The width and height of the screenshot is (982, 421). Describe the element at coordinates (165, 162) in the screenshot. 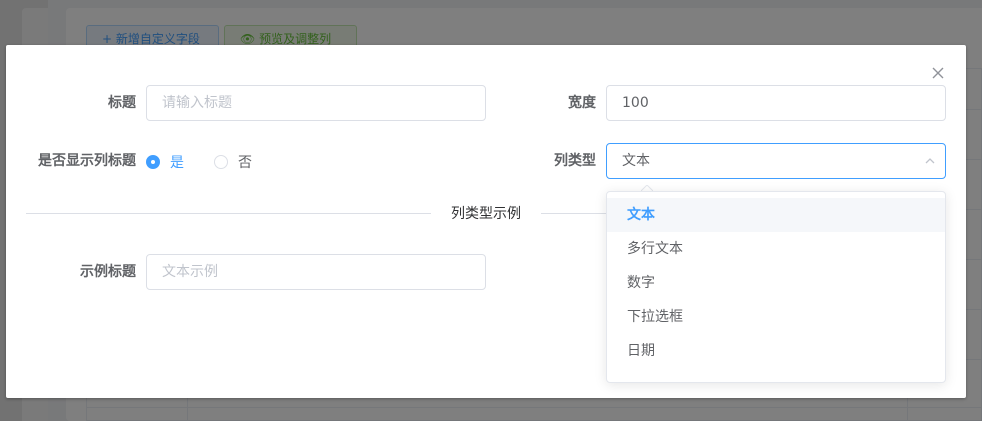

I see `show-title-radio-yes: 是` at that location.